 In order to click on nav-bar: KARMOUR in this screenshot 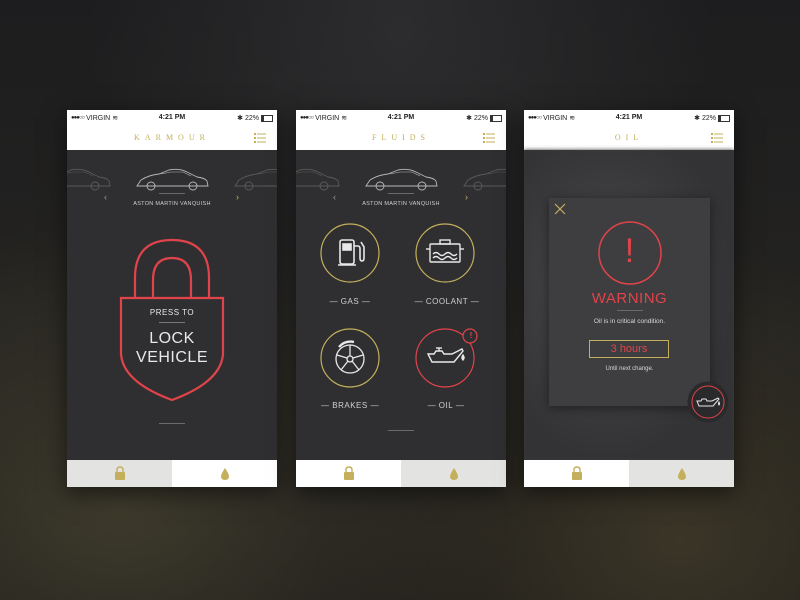, I will do `click(172, 138)`.